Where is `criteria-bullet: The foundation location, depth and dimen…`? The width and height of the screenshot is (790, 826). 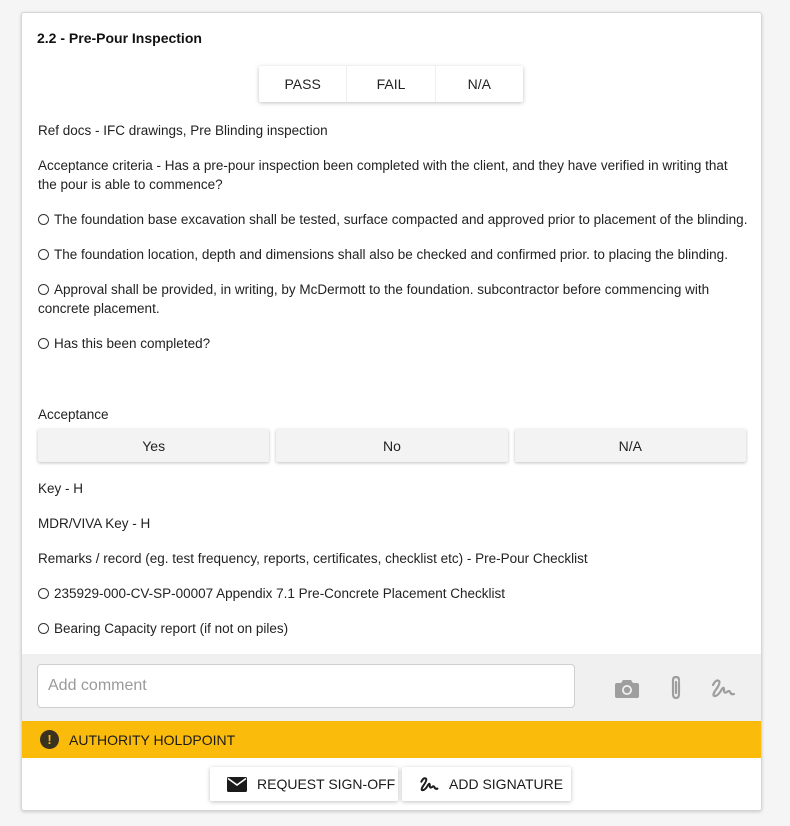
criteria-bullet: The foundation location, depth and dimen… is located at coordinates (393, 254).